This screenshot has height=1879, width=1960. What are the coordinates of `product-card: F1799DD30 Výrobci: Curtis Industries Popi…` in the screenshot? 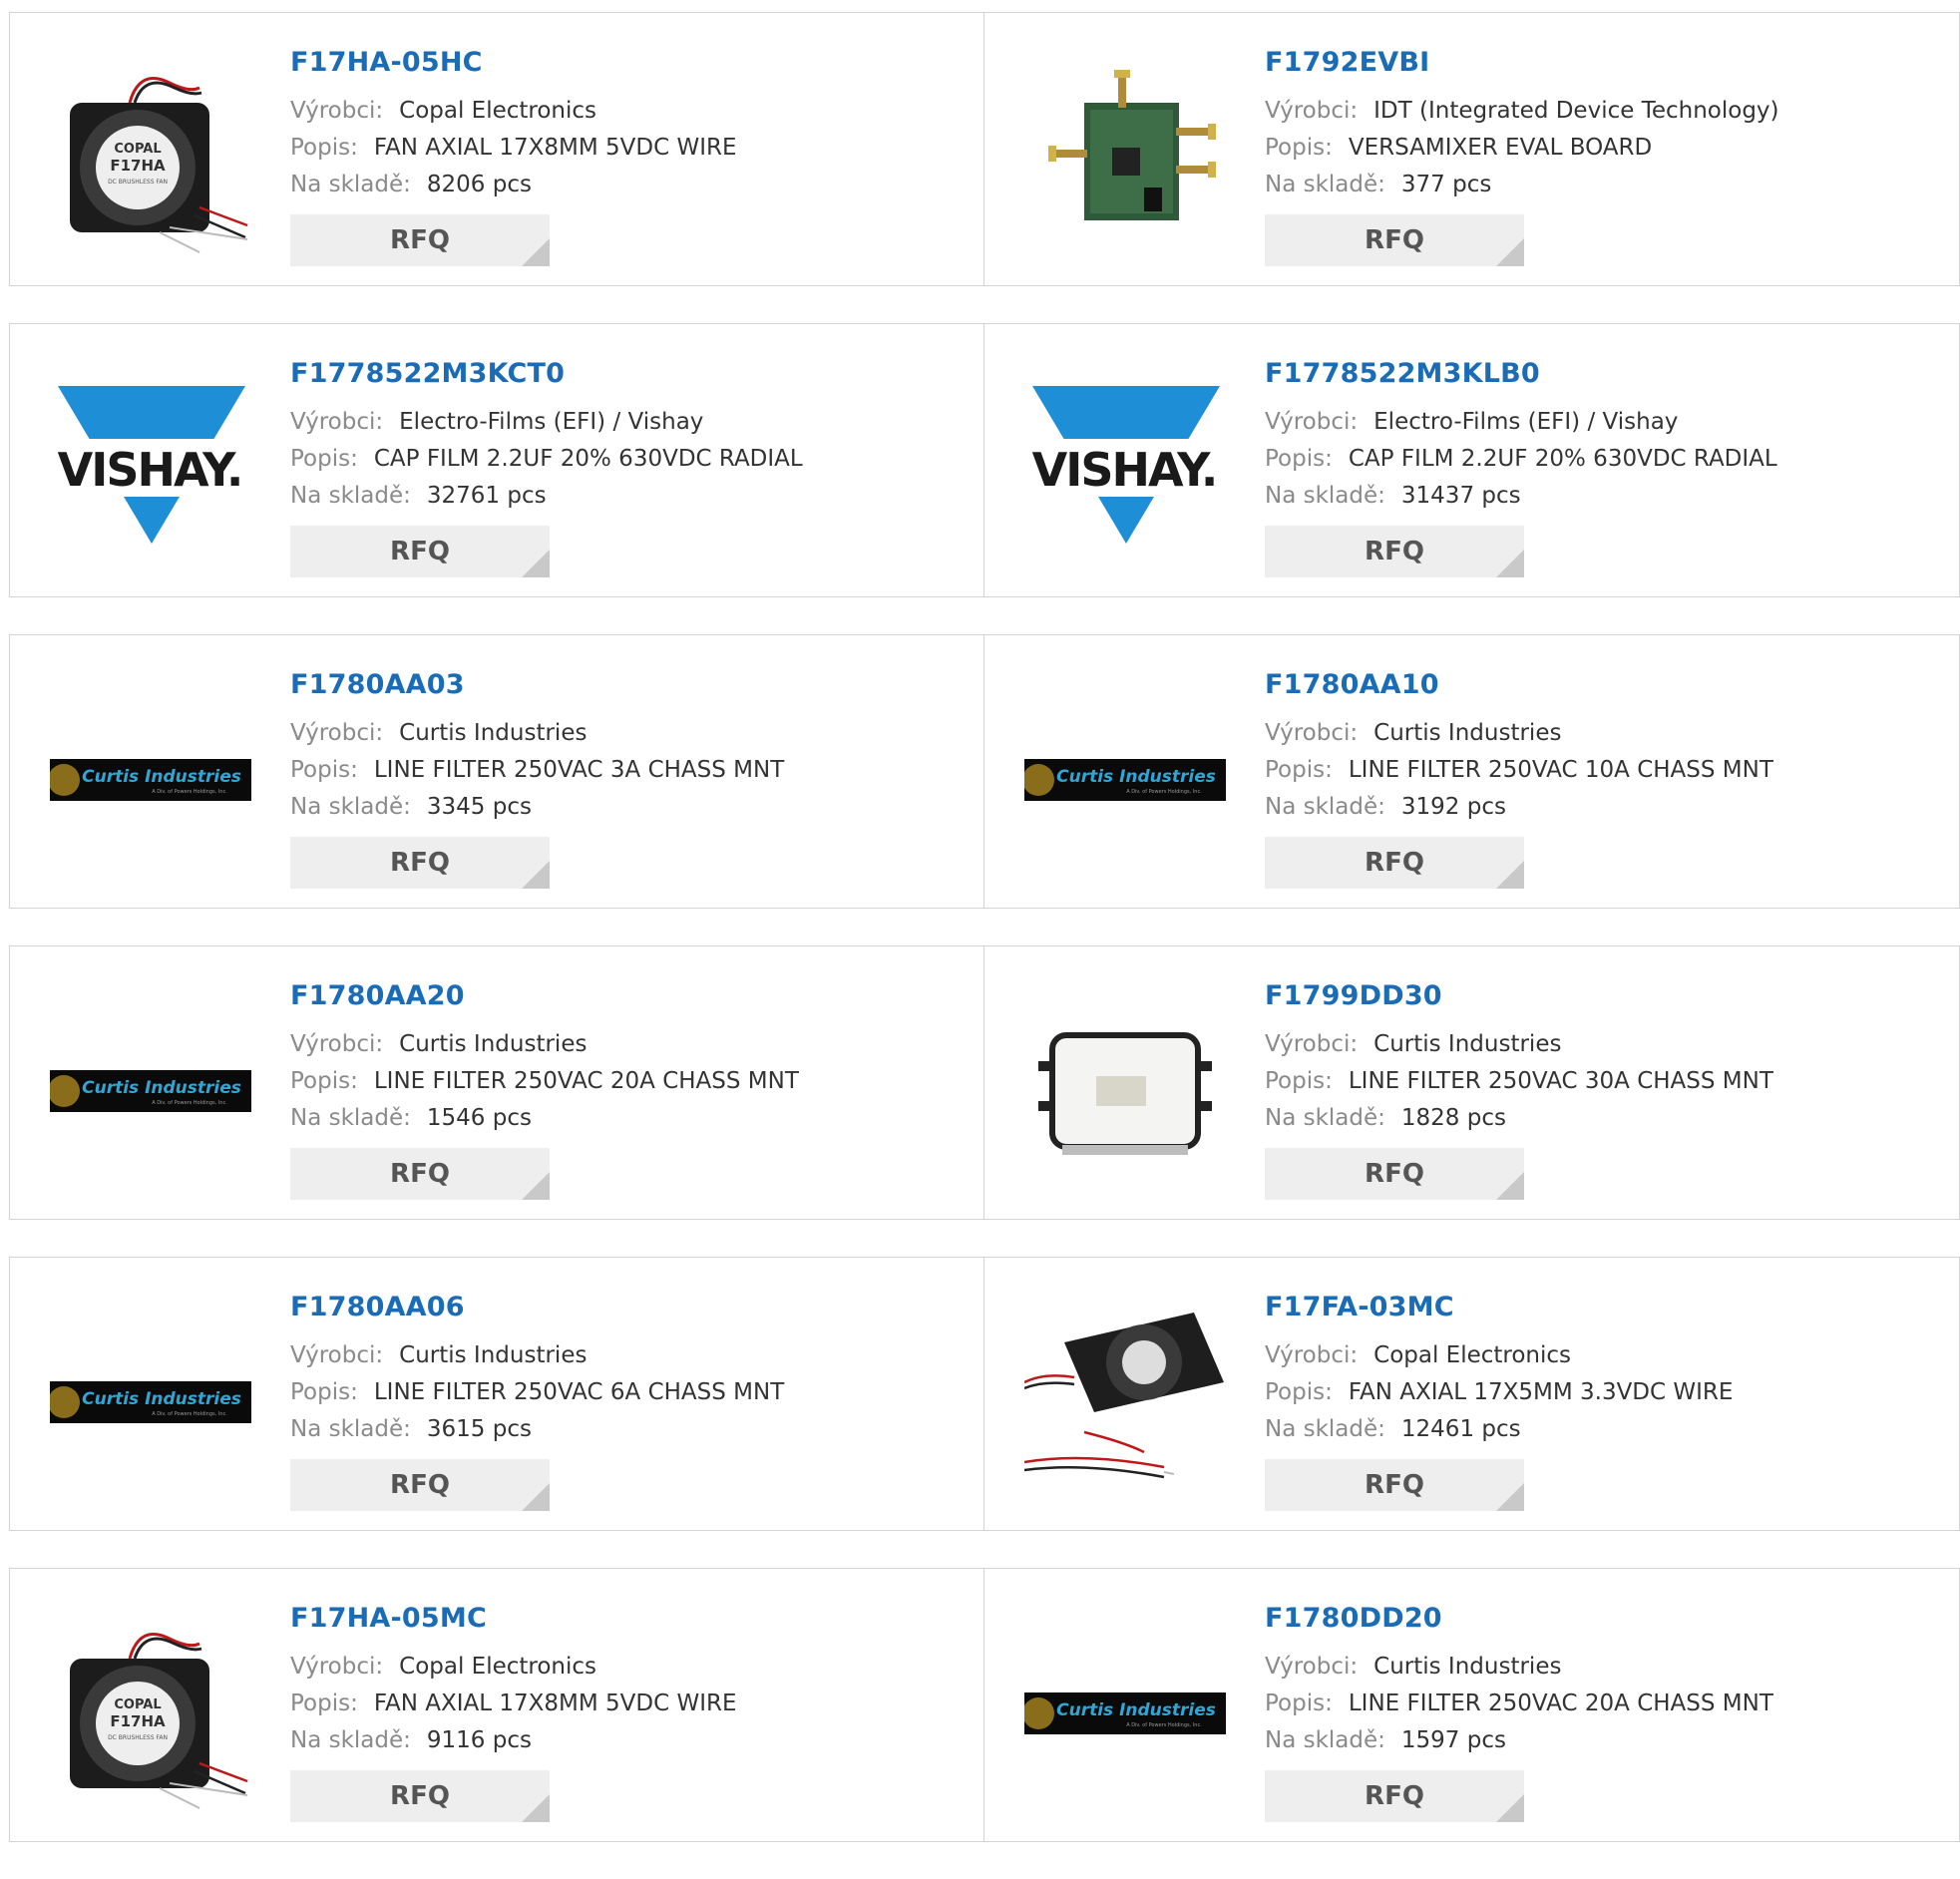 It's located at (1472, 1082).